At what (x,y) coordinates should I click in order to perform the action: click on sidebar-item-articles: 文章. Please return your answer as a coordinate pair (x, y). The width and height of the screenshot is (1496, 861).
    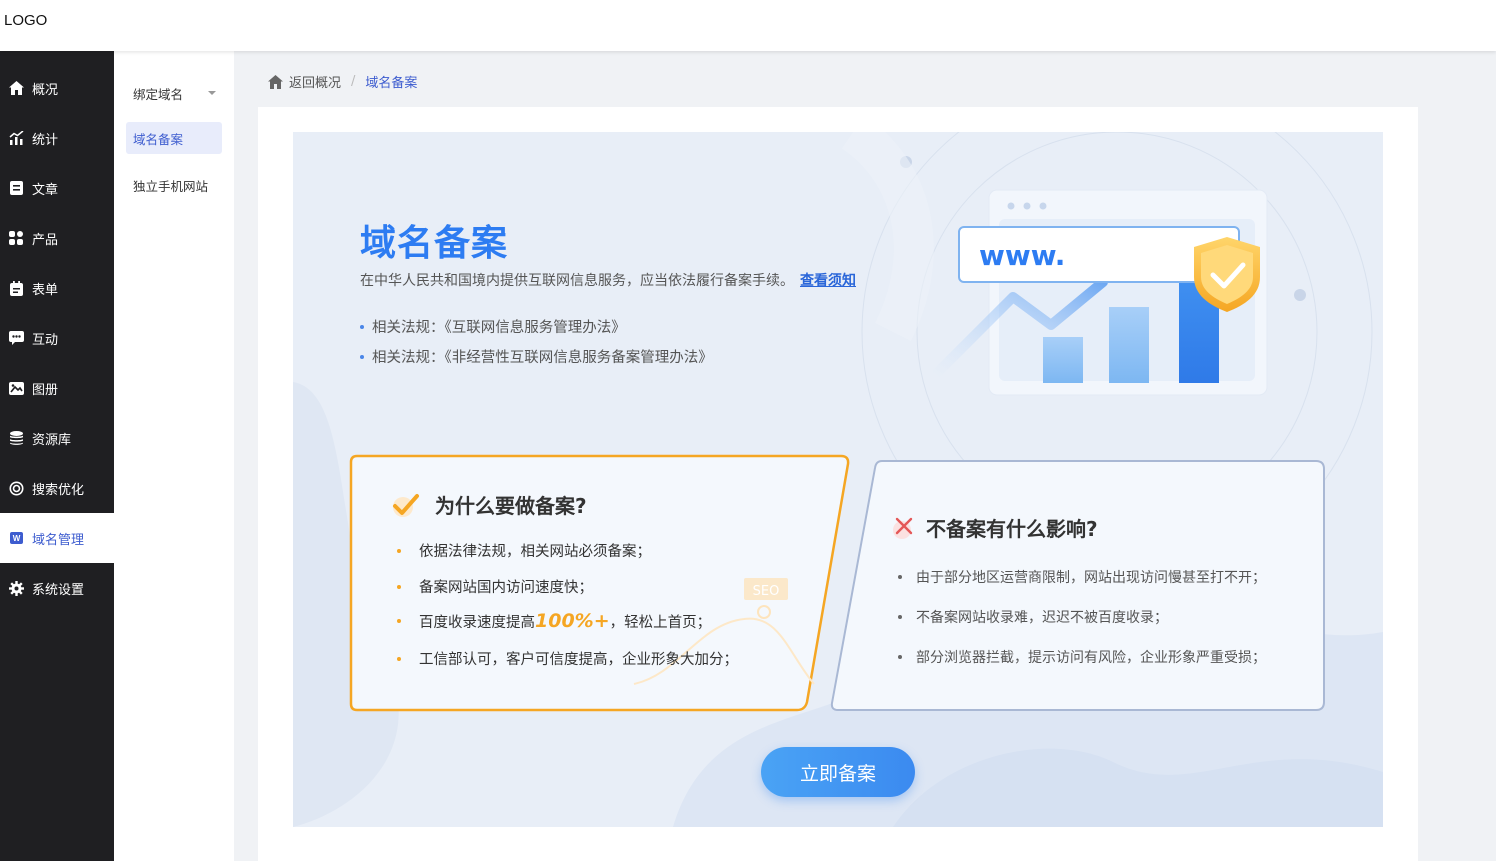
    Looking at the image, I should click on (57, 188).